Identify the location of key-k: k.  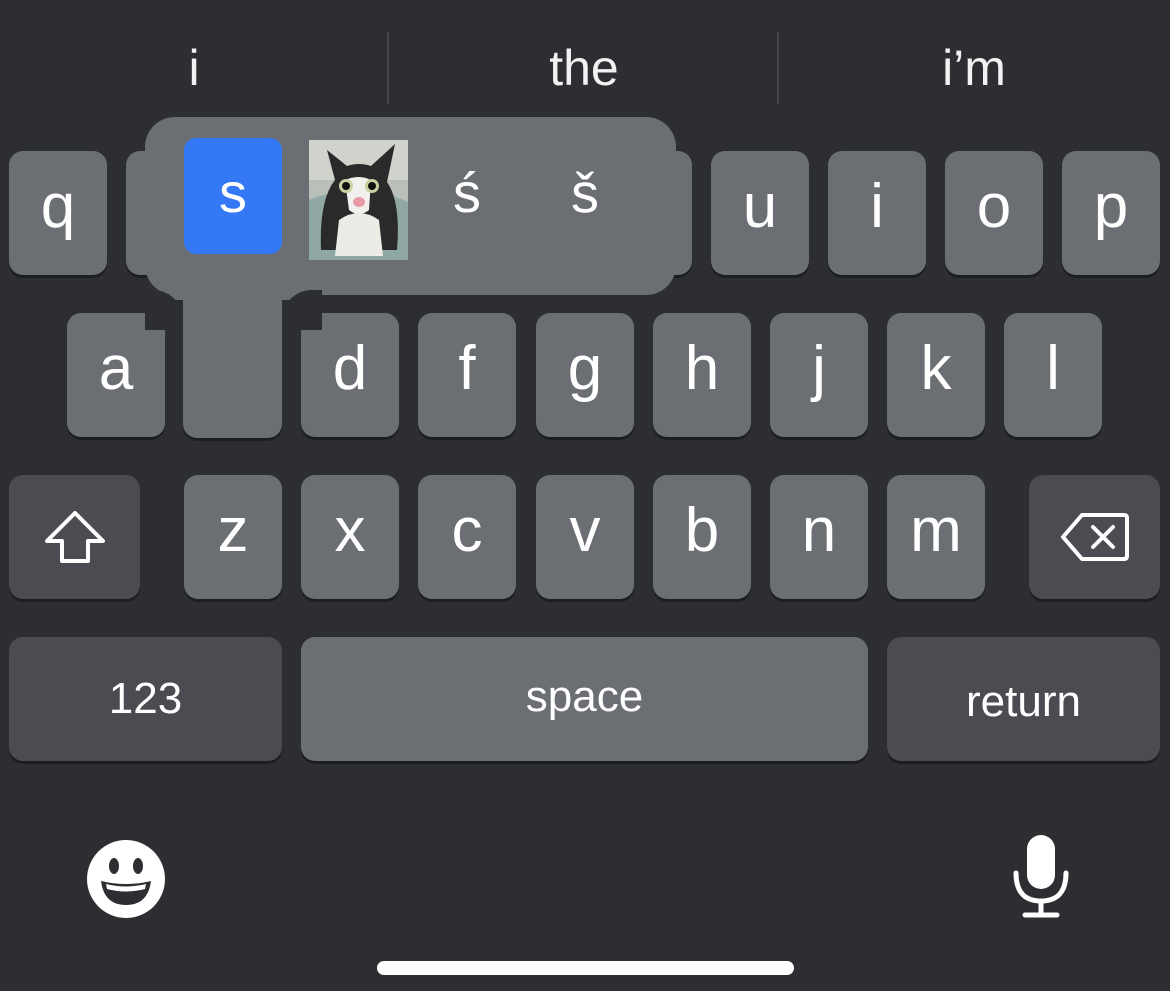
(936, 375).